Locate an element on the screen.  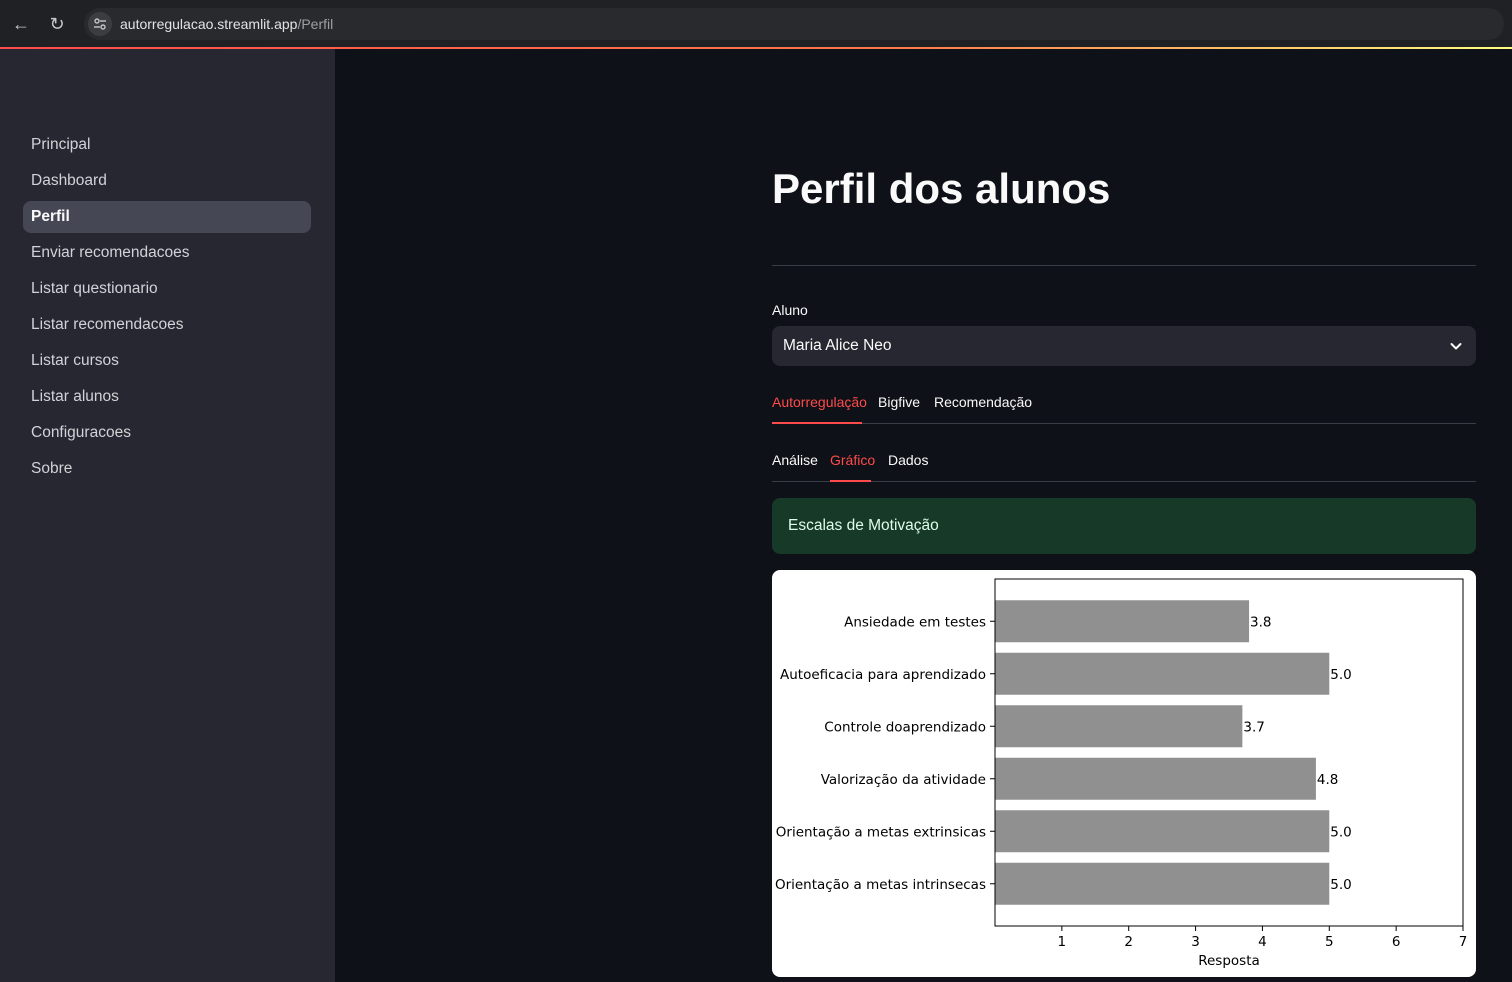
tab-recomendacao: Recomendação is located at coordinates (983, 402).